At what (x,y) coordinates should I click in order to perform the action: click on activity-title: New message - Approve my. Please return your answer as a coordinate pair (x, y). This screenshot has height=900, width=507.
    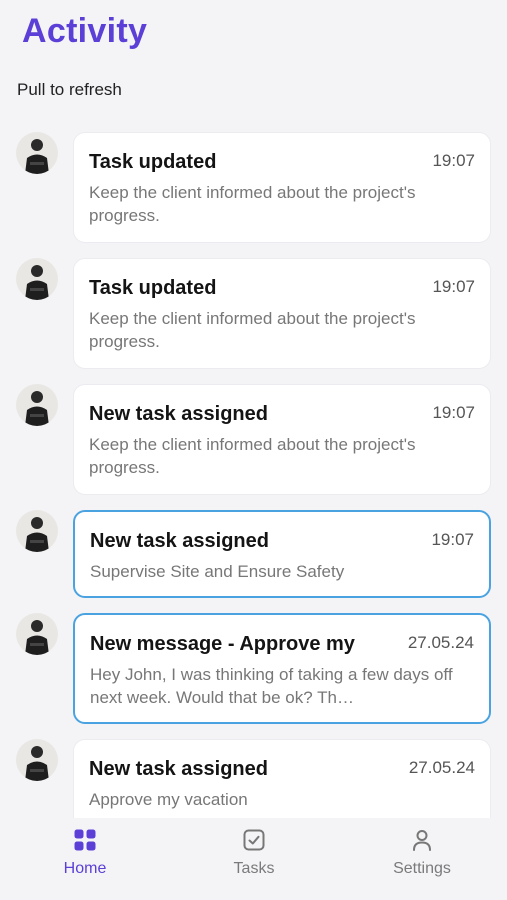
    Looking at the image, I should click on (222, 644).